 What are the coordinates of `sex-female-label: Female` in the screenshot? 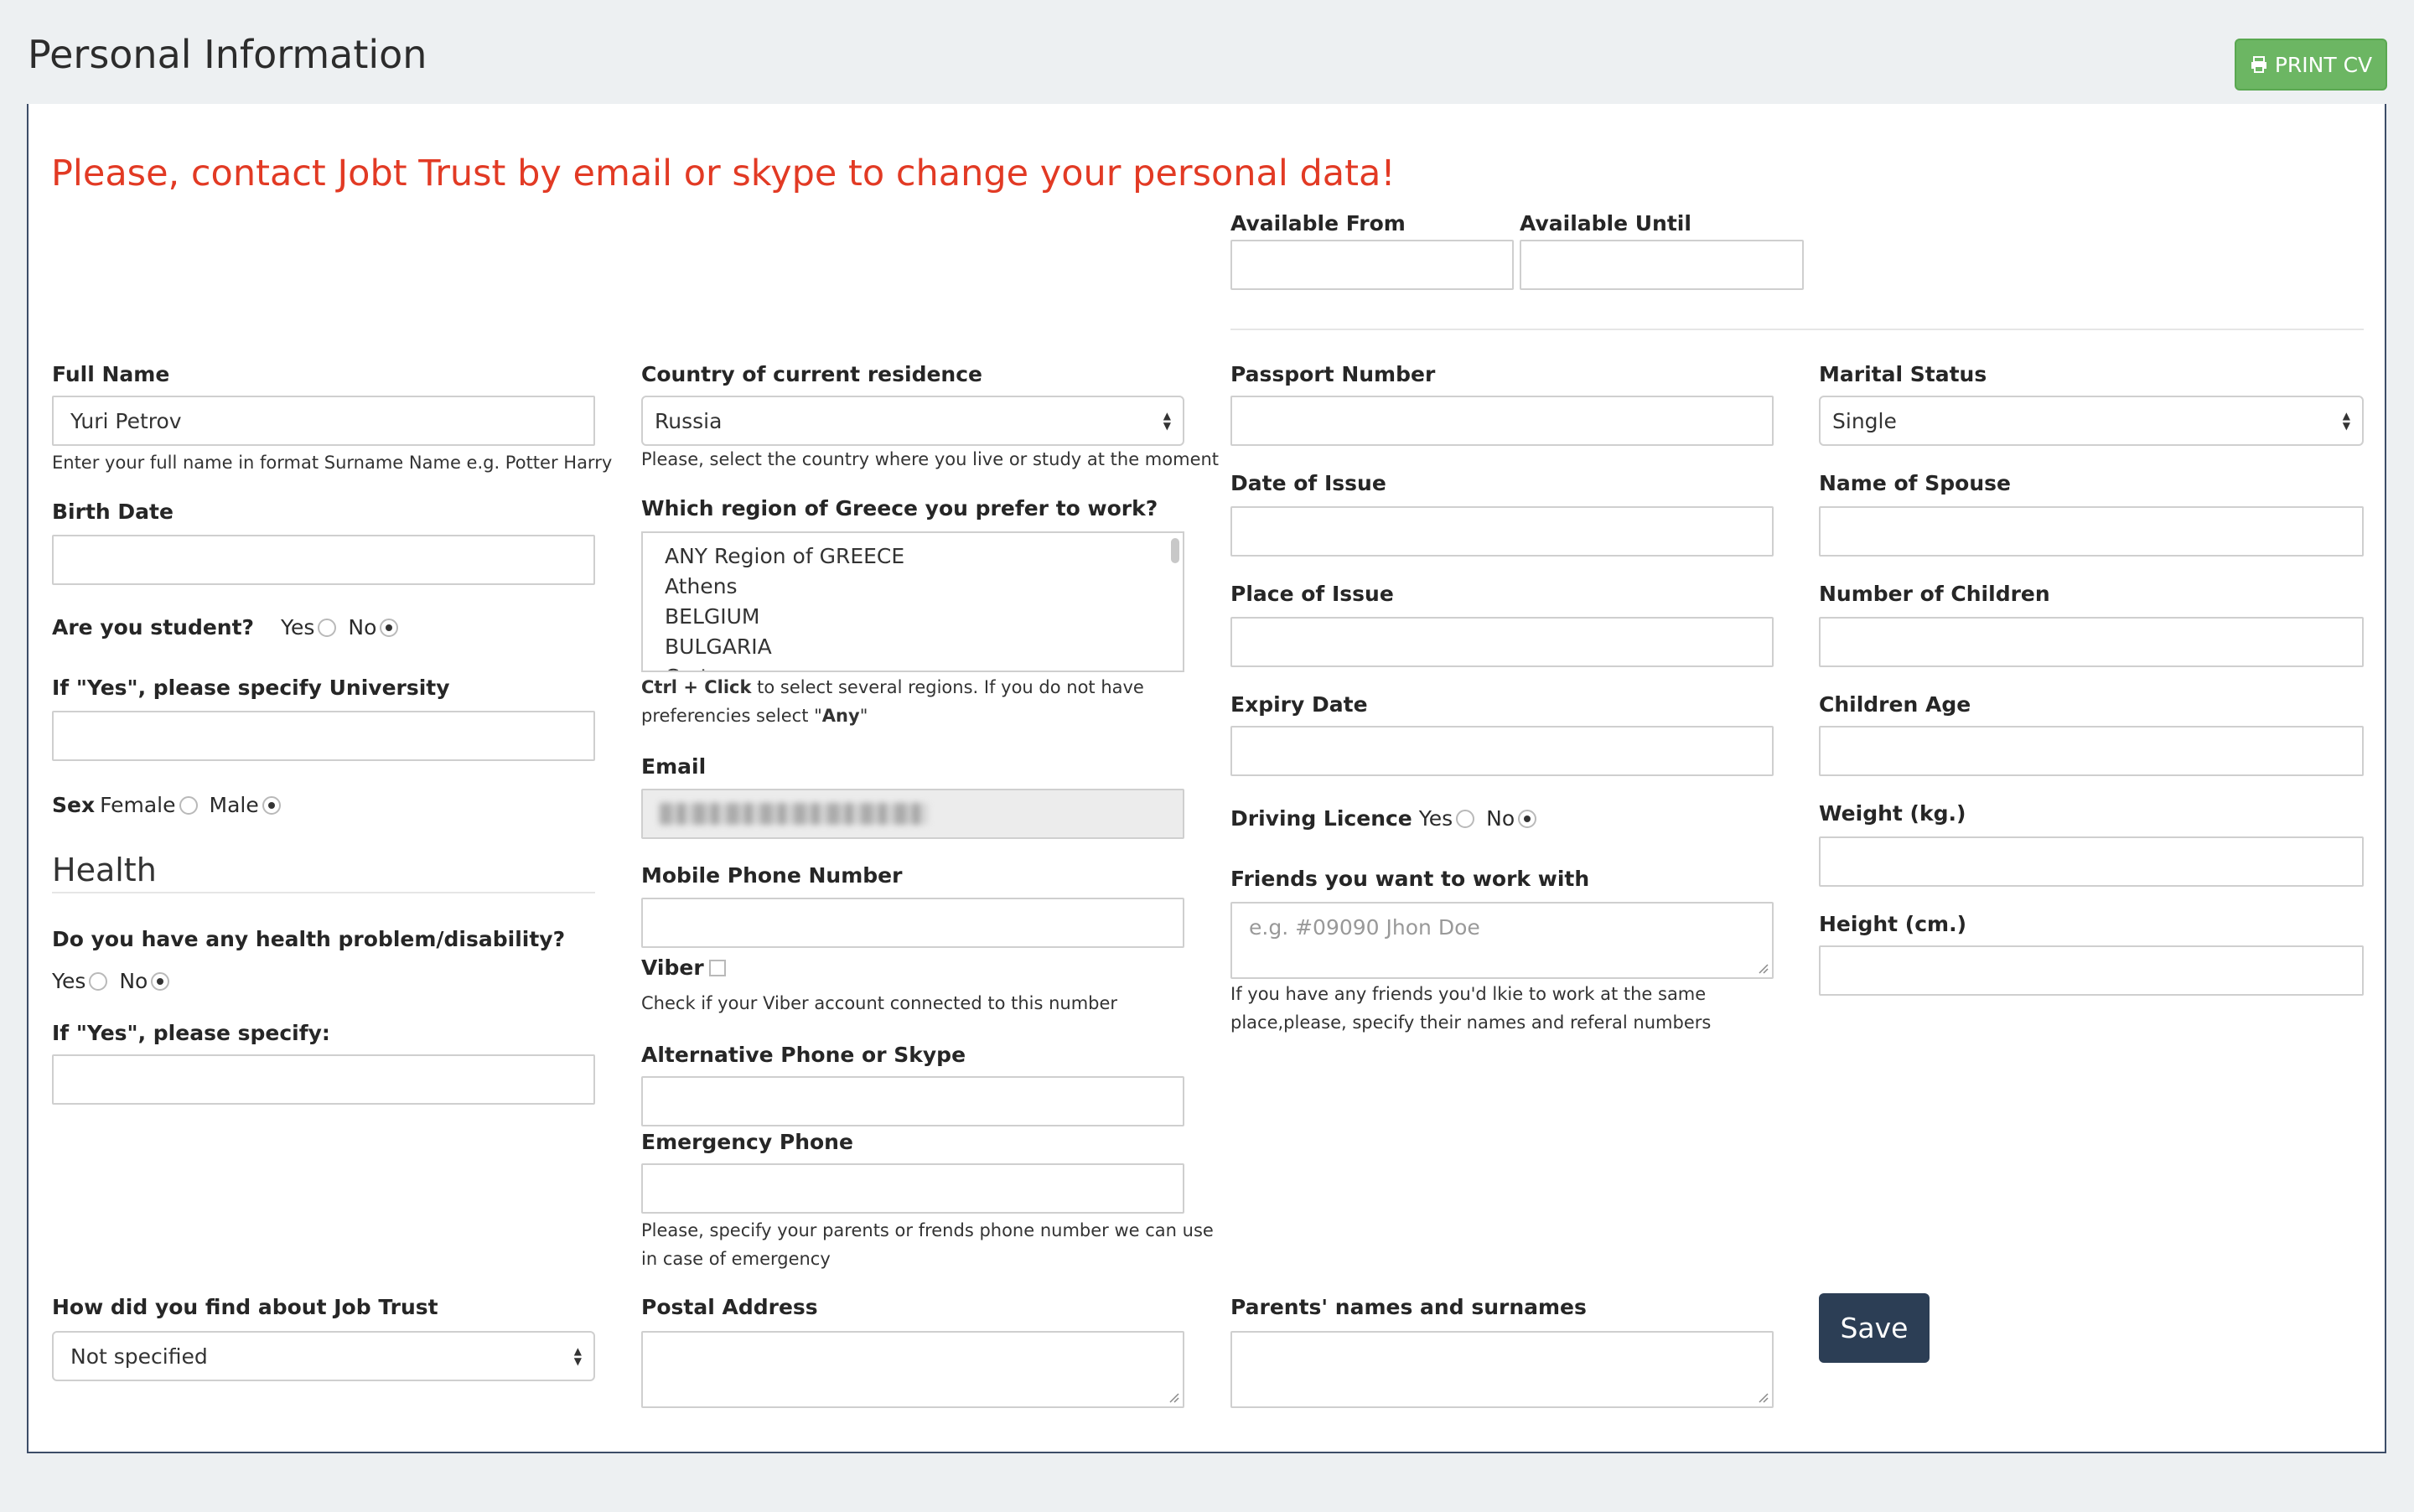 It's located at (138, 805).